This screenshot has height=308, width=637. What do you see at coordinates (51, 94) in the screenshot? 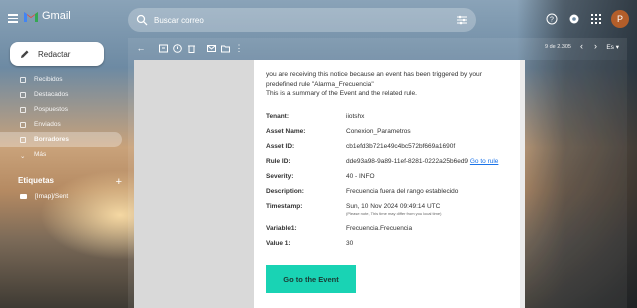
I see `sidebar-item-label: Destacados` at bounding box center [51, 94].